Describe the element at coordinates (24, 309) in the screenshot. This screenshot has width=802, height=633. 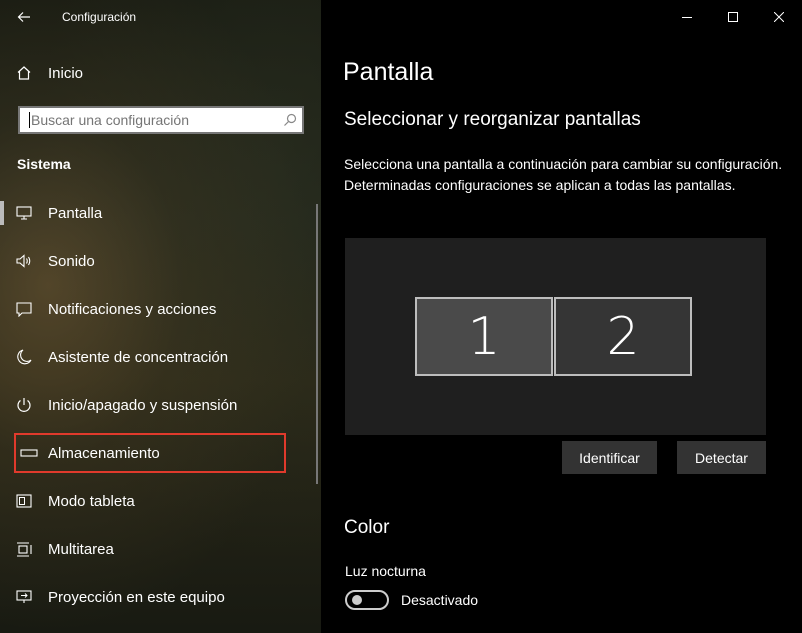
I see `notification-icon` at that location.